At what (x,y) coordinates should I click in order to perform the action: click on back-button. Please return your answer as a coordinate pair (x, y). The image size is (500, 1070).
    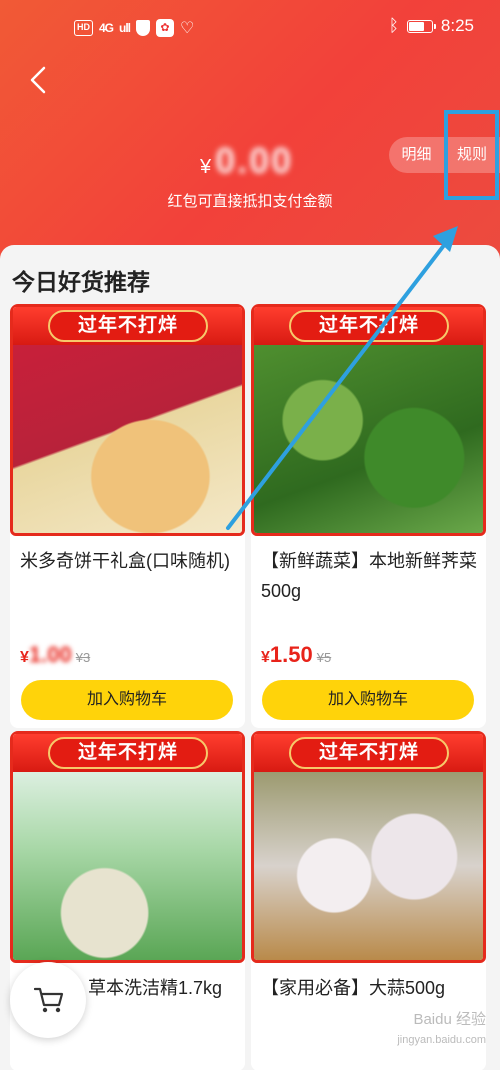
    Looking at the image, I should click on (40, 80).